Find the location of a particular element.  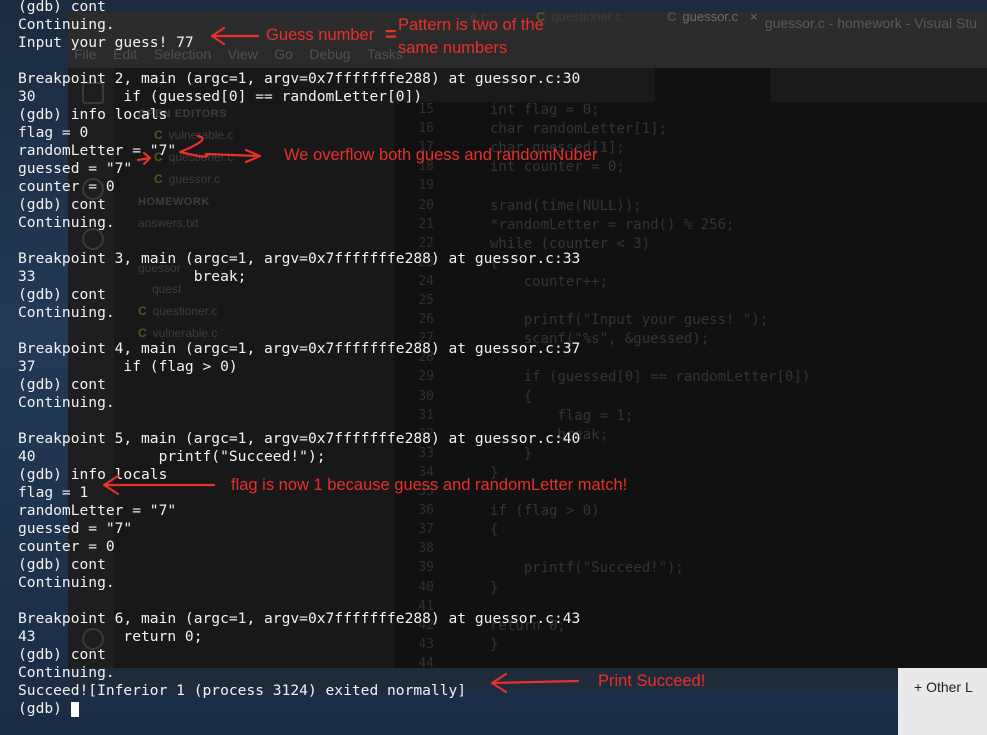

arrow-guess-number is located at coordinates (235, 36).